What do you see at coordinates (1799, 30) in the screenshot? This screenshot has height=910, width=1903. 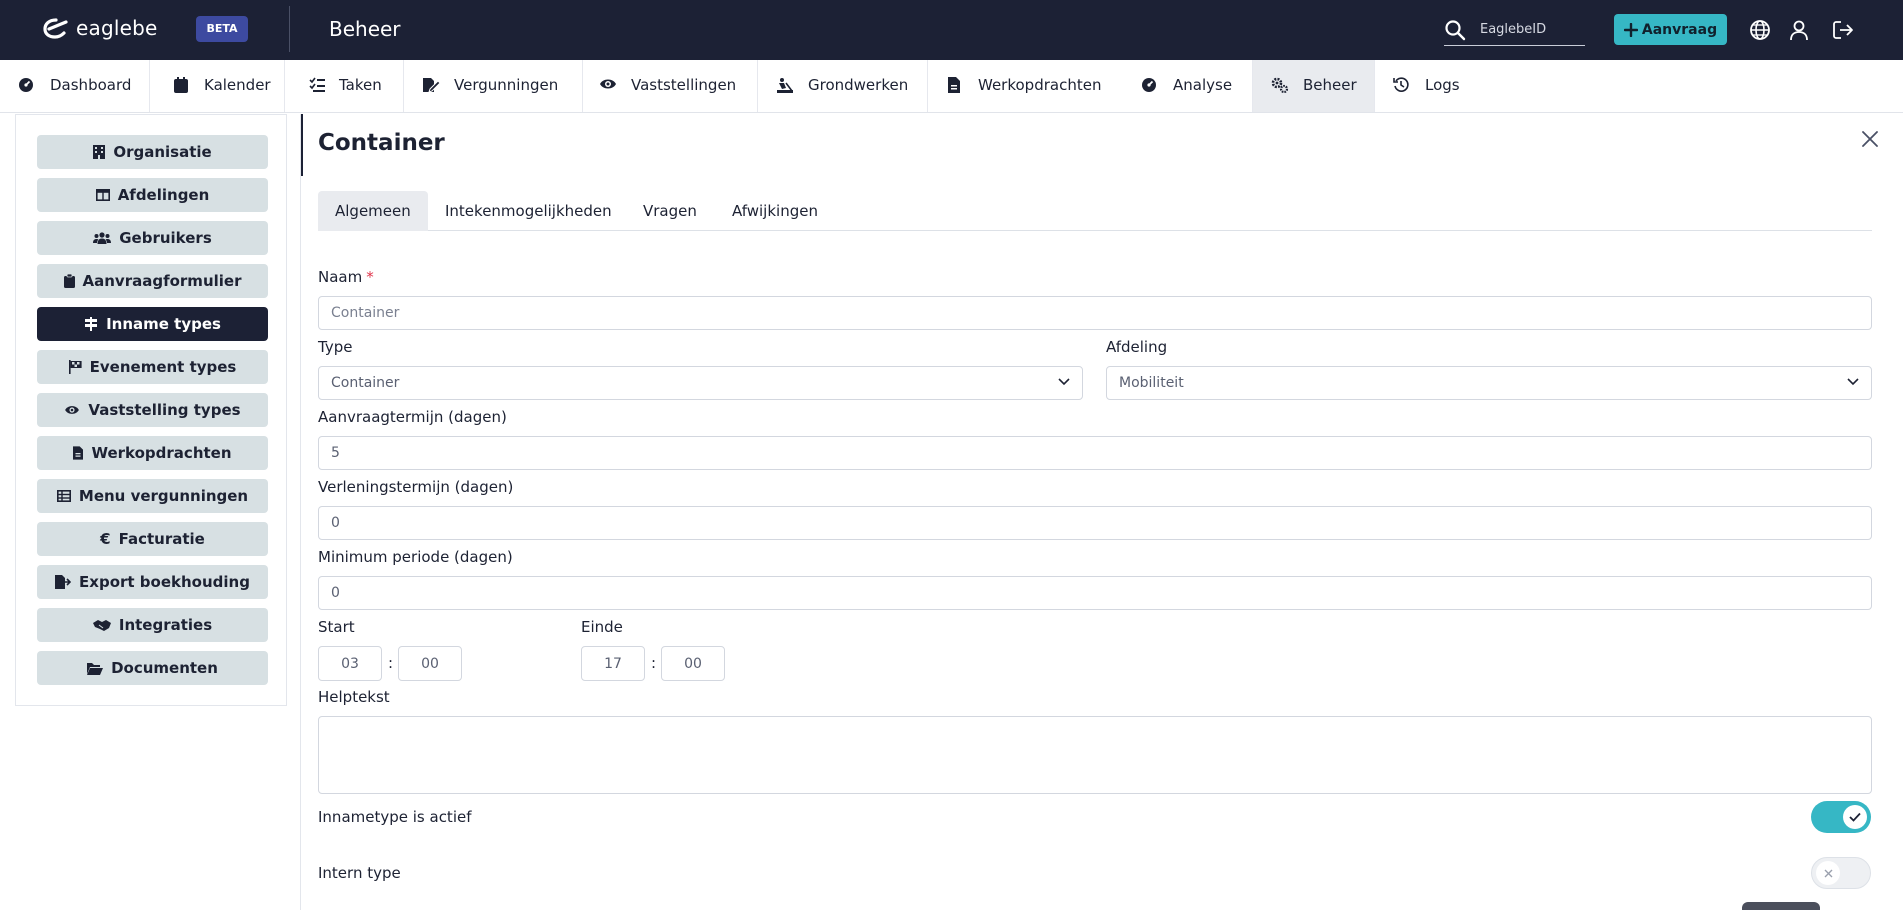 I see `user-icon` at bounding box center [1799, 30].